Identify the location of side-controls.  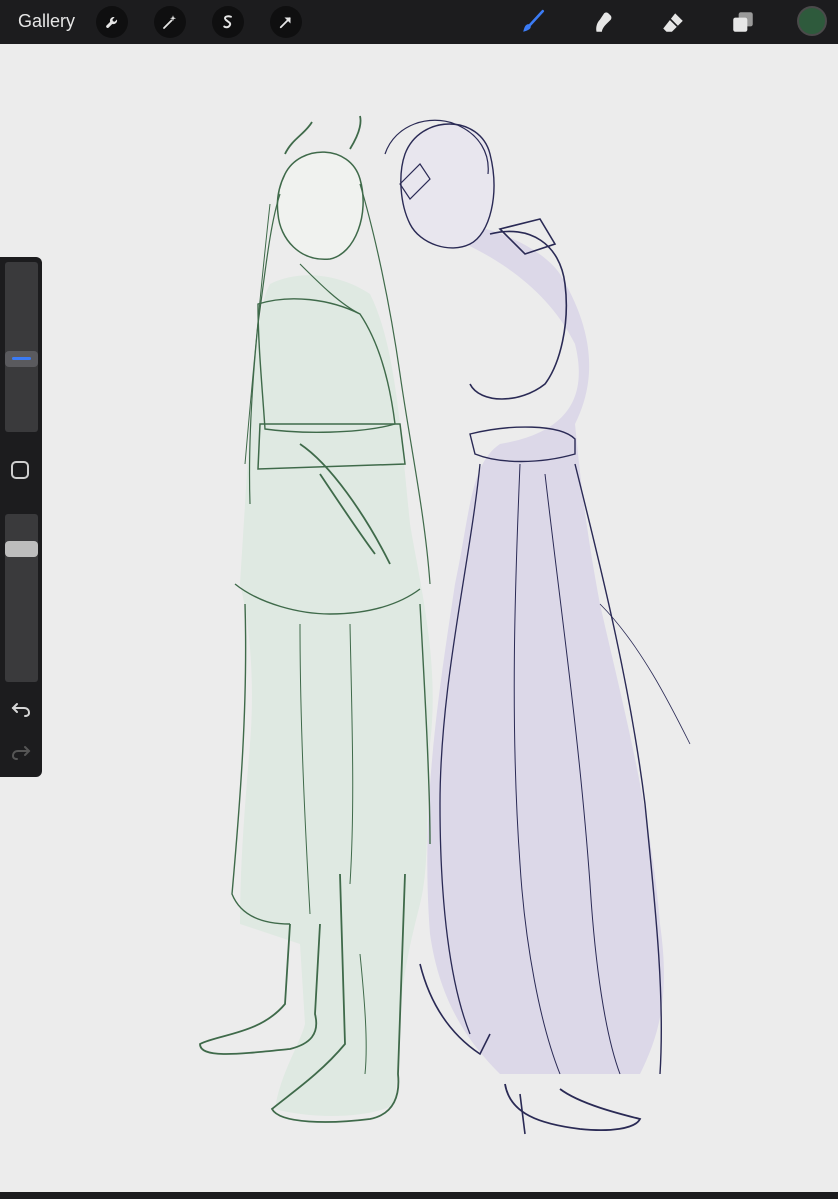
(21, 517).